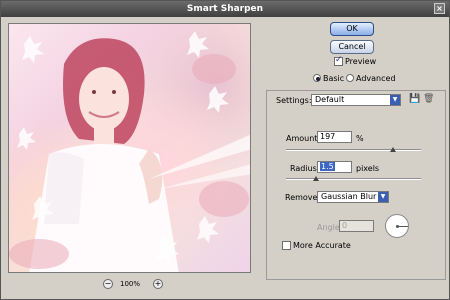 The height and width of the screenshot is (300, 450). Describe the element at coordinates (397, 226) in the screenshot. I see `angle-dial` at that location.